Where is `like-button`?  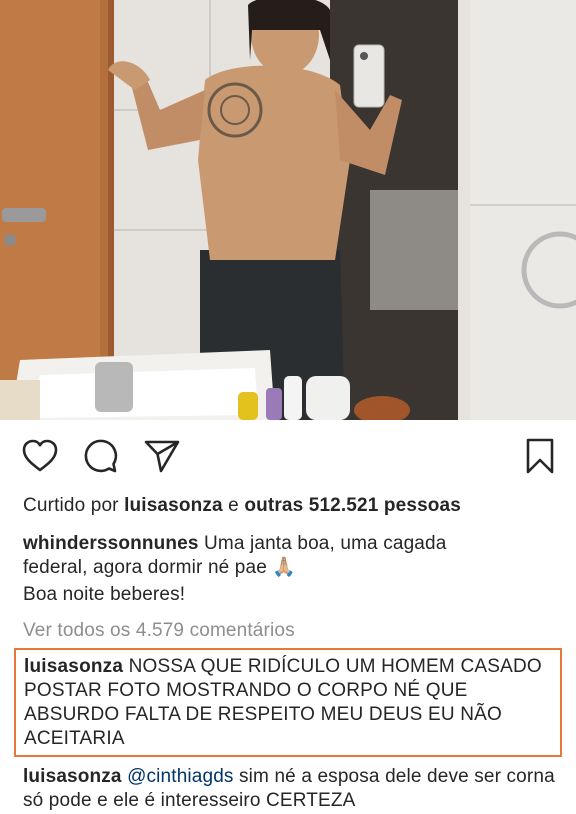
like-button is located at coordinates (40, 456).